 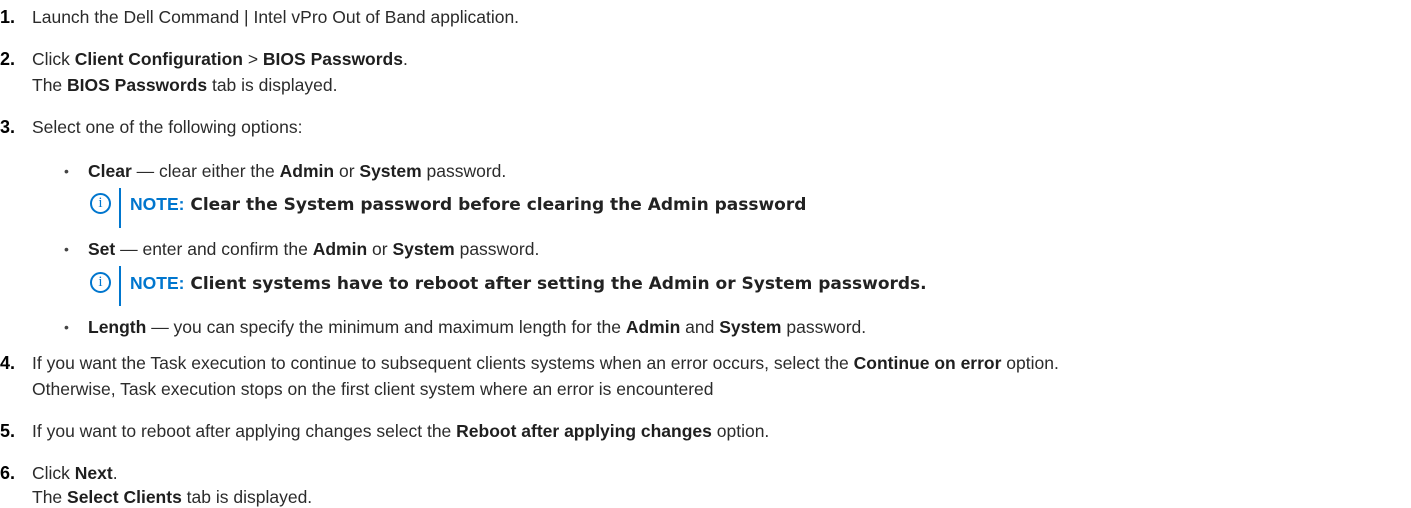 I want to click on step-6-post: ., so click(x=115, y=473).